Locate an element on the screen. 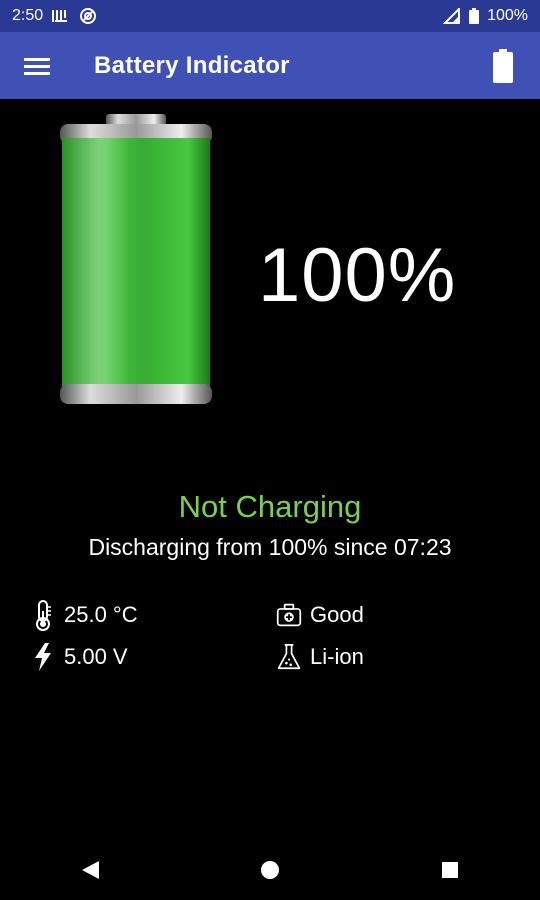 The height and width of the screenshot is (900, 540). status-time: 2:50 is located at coordinates (28, 15).